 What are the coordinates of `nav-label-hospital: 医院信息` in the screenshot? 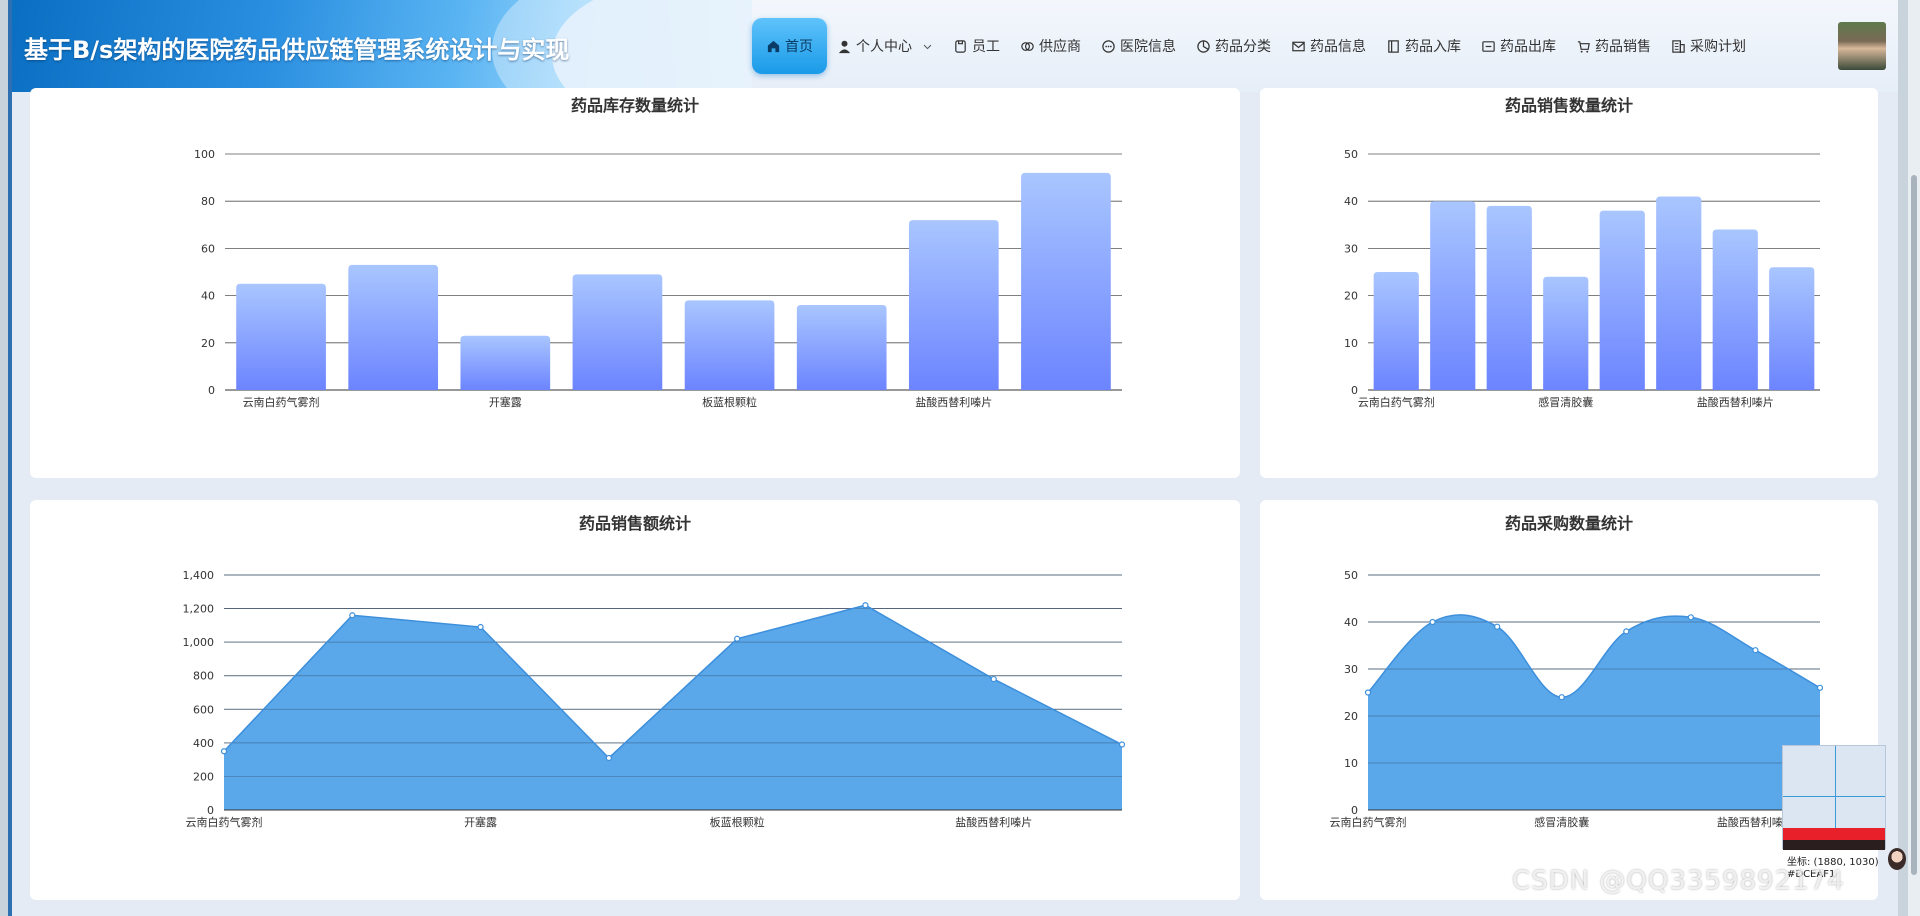 It's located at (1148, 47).